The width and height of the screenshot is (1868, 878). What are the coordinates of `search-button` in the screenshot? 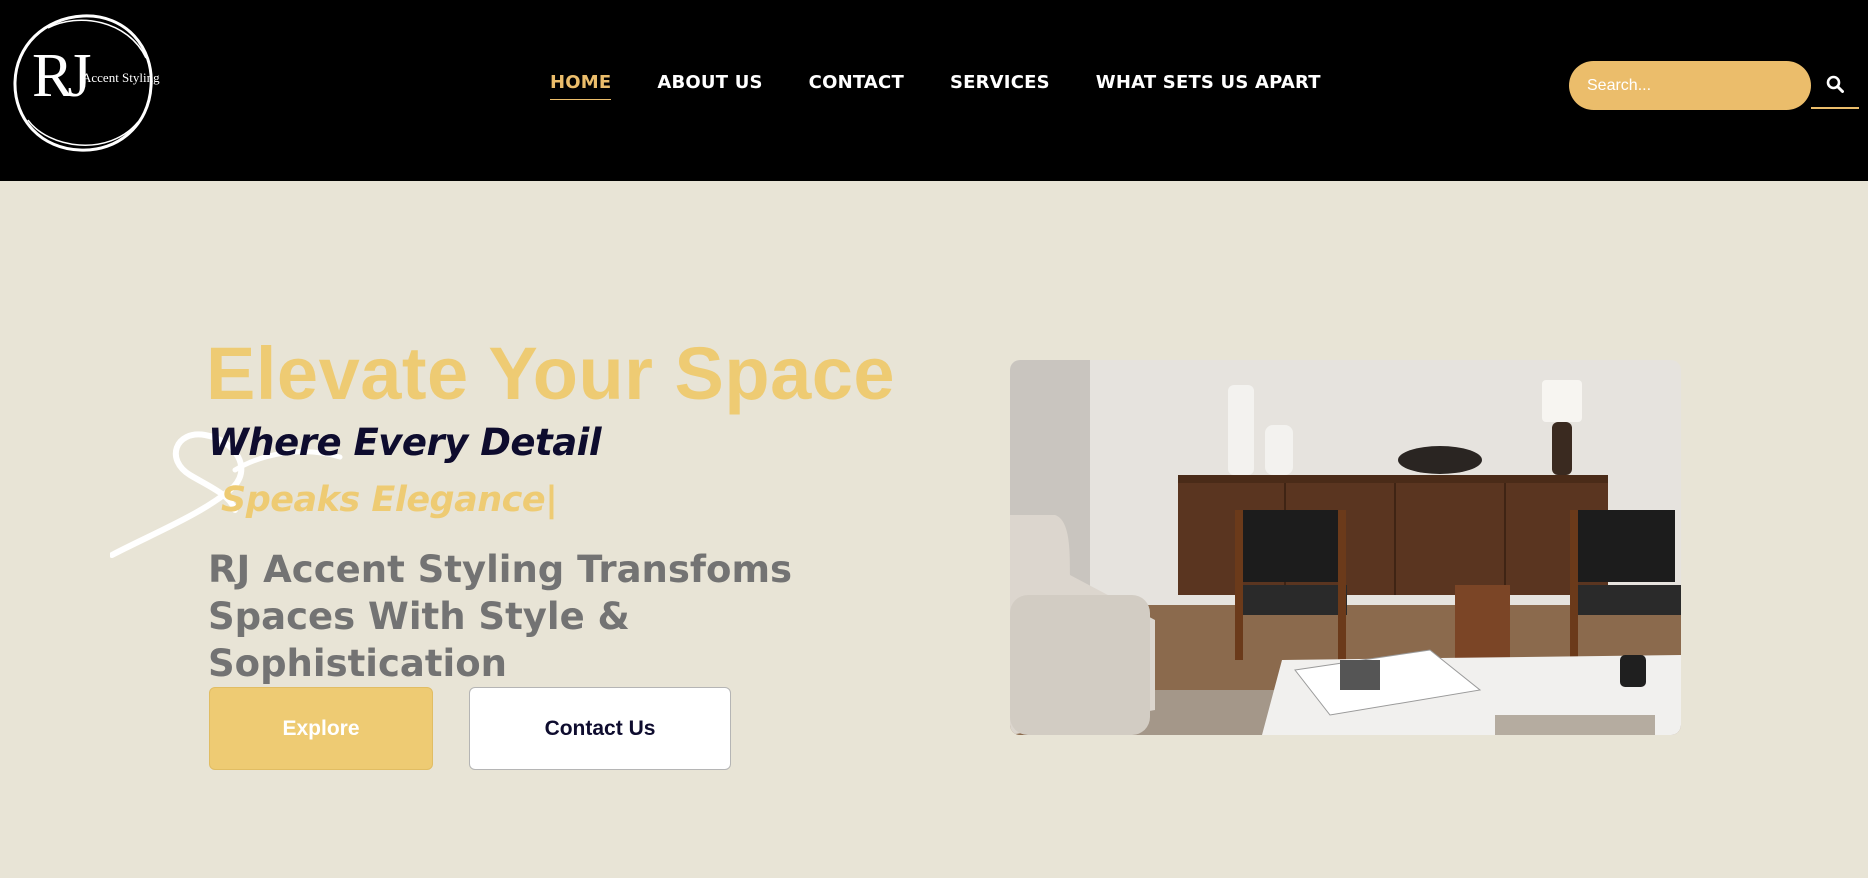 It's located at (1835, 85).